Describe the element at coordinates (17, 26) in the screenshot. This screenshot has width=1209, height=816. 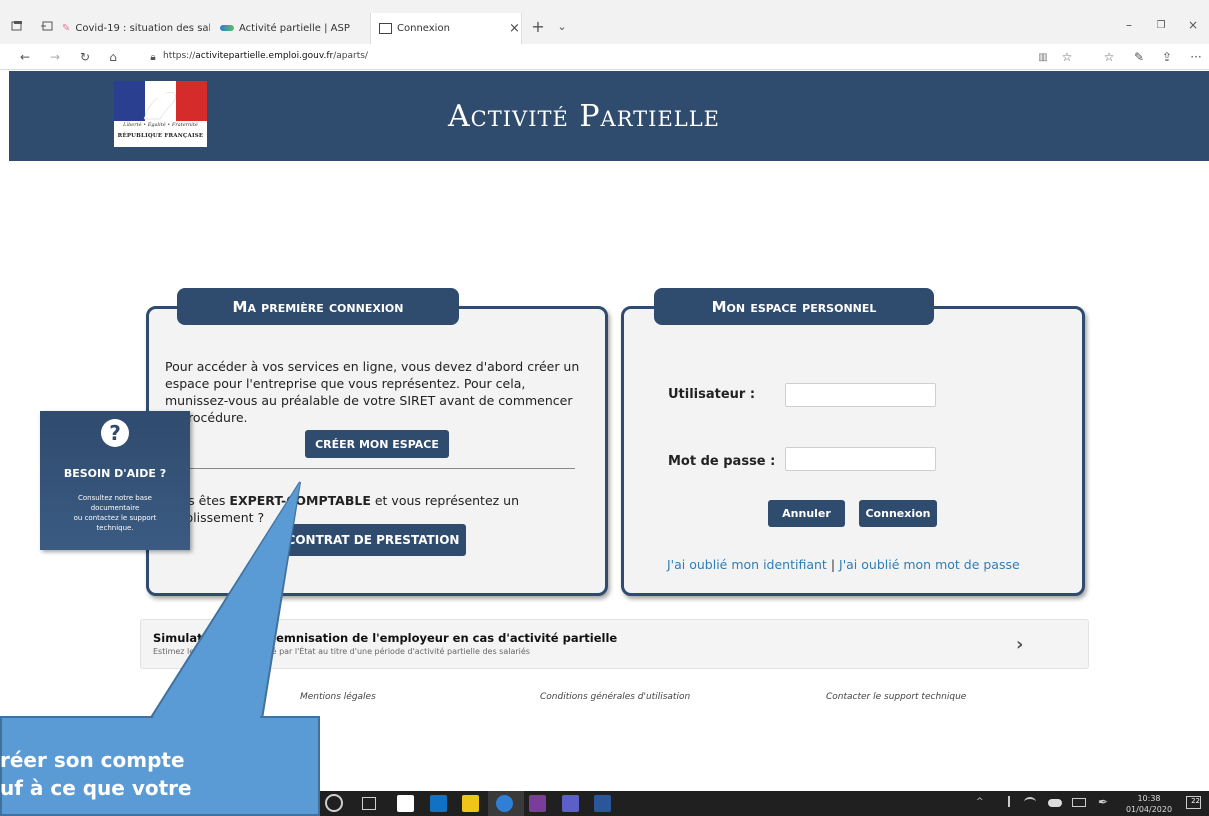
I see `tab-manager-icon` at that location.